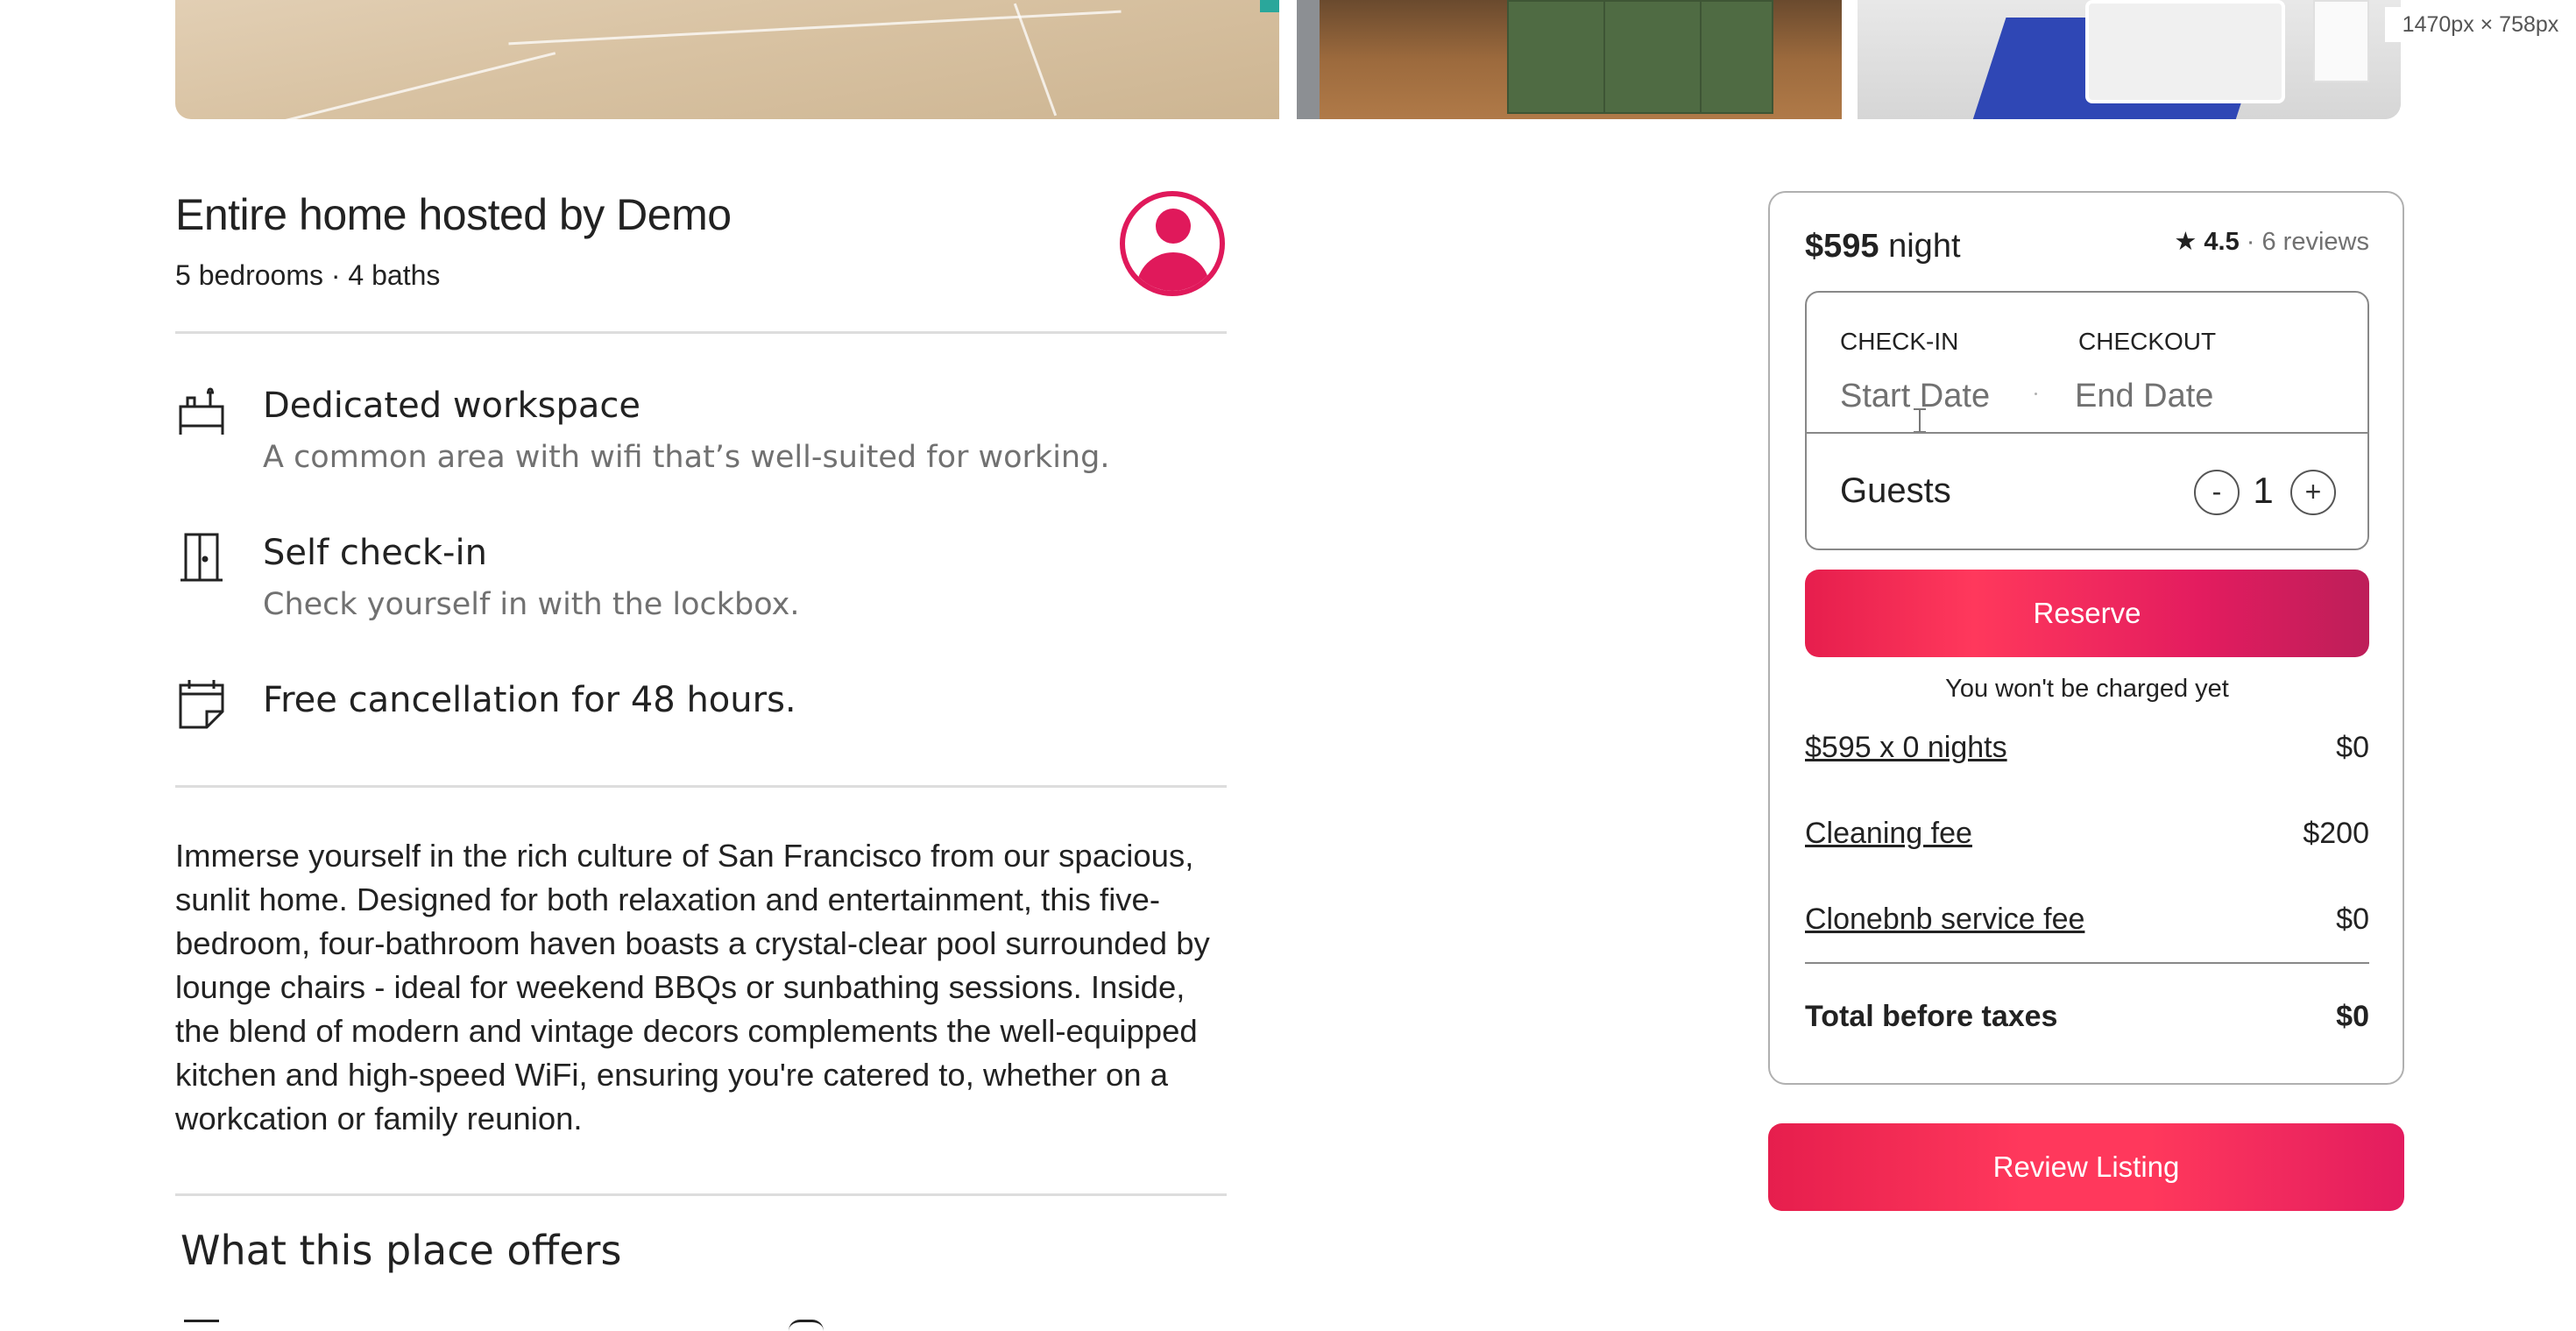 Image resolution: width=2576 pixels, height=1331 pixels. I want to click on guests-label: Guests, so click(1895, 490).